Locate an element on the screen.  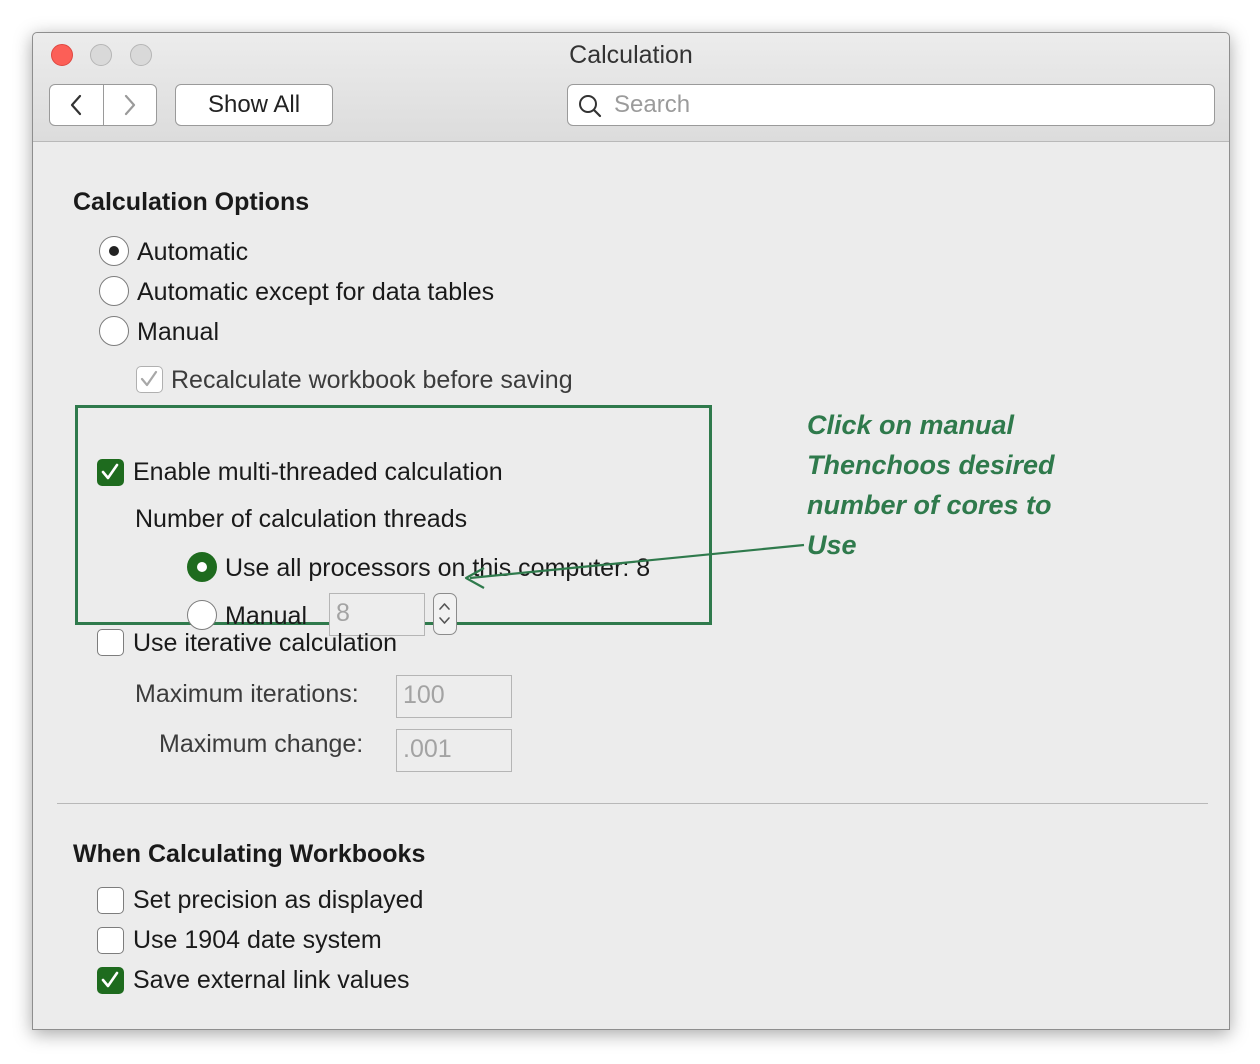
search-input is located at coordinates (904, 105).